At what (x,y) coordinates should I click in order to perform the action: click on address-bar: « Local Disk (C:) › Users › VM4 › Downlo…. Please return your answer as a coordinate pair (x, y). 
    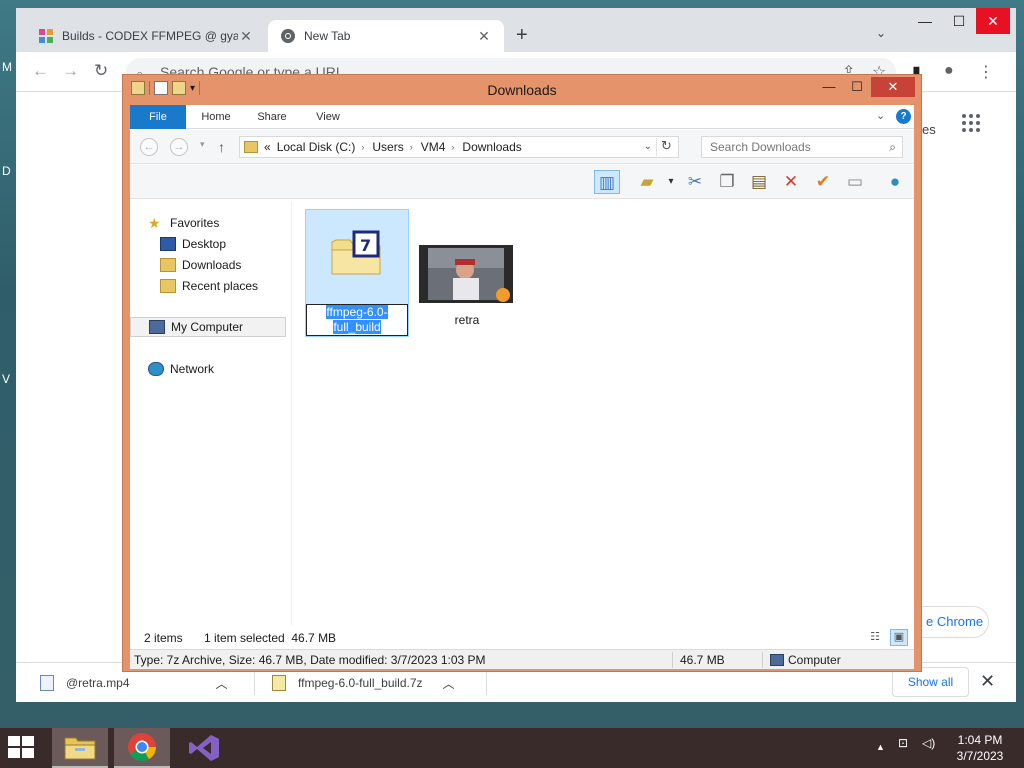
    Looking at the image, I should click on (459, 147).